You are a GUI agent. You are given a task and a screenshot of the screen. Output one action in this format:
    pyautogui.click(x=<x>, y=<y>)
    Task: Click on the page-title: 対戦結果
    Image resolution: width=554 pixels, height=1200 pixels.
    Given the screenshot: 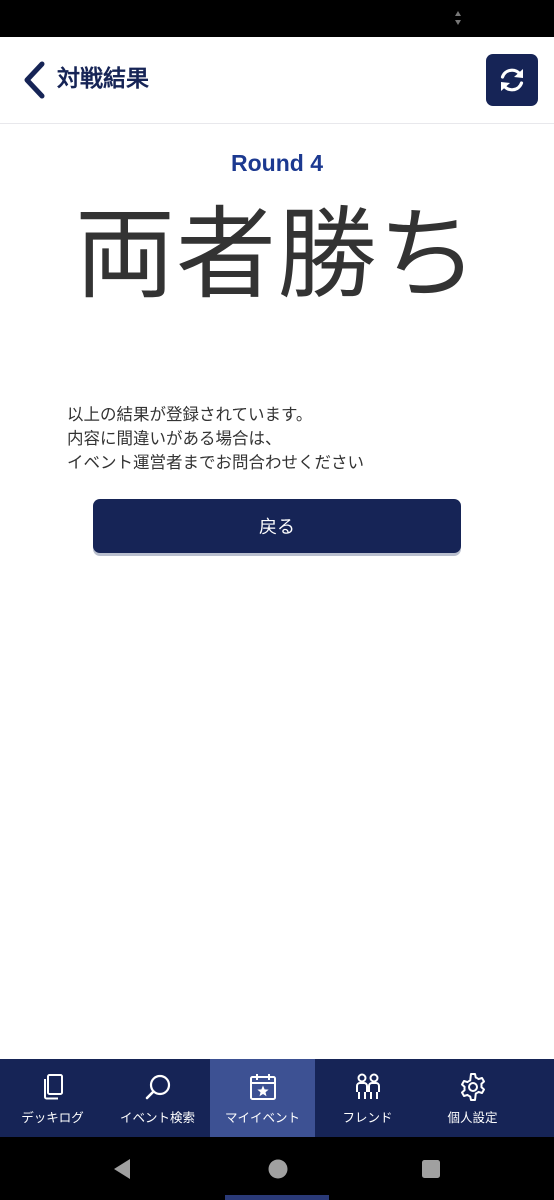 What is the action you would take?
    pyautogui.click(x=103, y=79)
    